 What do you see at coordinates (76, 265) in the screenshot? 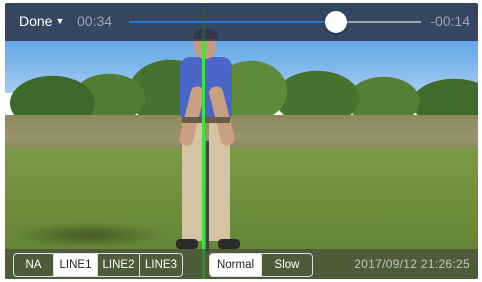
I see `line-mode-line1-button: LINE1` at bounding box center [76, 265].